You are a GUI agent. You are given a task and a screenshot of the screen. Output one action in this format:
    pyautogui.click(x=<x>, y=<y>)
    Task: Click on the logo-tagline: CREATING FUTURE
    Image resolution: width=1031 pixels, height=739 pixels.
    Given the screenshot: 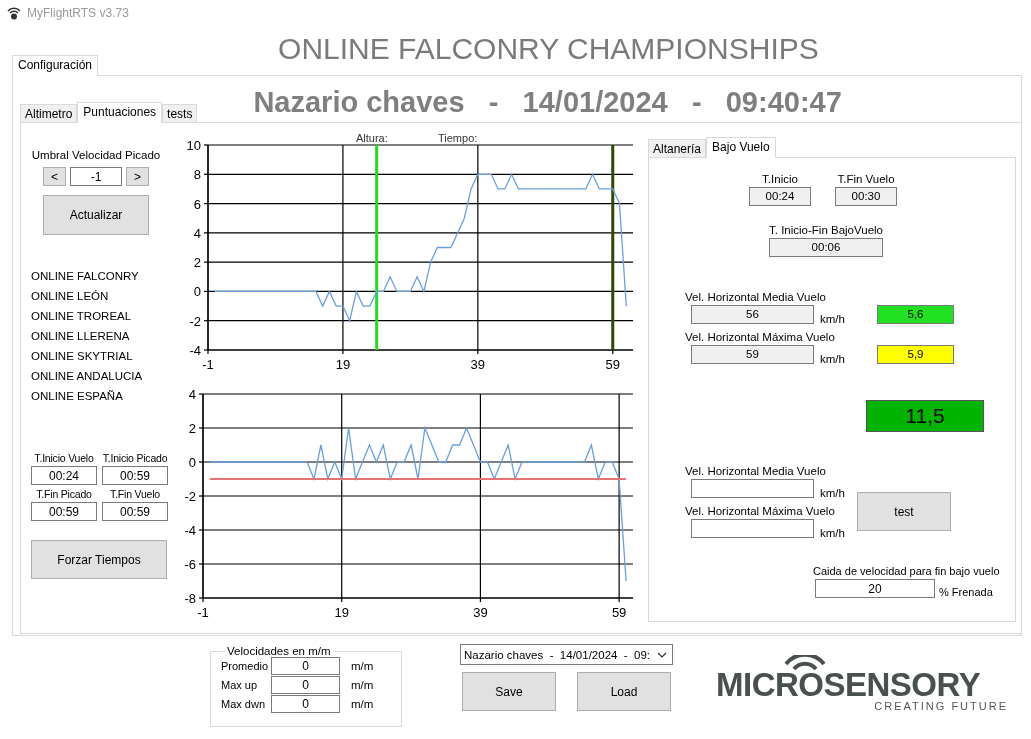 What is the action you would take?
    pyautogui.click(x=941, y=706)
    